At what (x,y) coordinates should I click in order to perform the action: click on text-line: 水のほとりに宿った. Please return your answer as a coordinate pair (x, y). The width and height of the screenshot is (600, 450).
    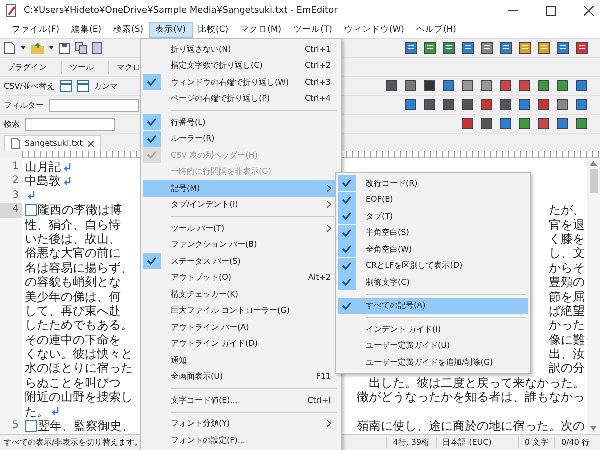
    Looking at the image, I should click on (79, 368).